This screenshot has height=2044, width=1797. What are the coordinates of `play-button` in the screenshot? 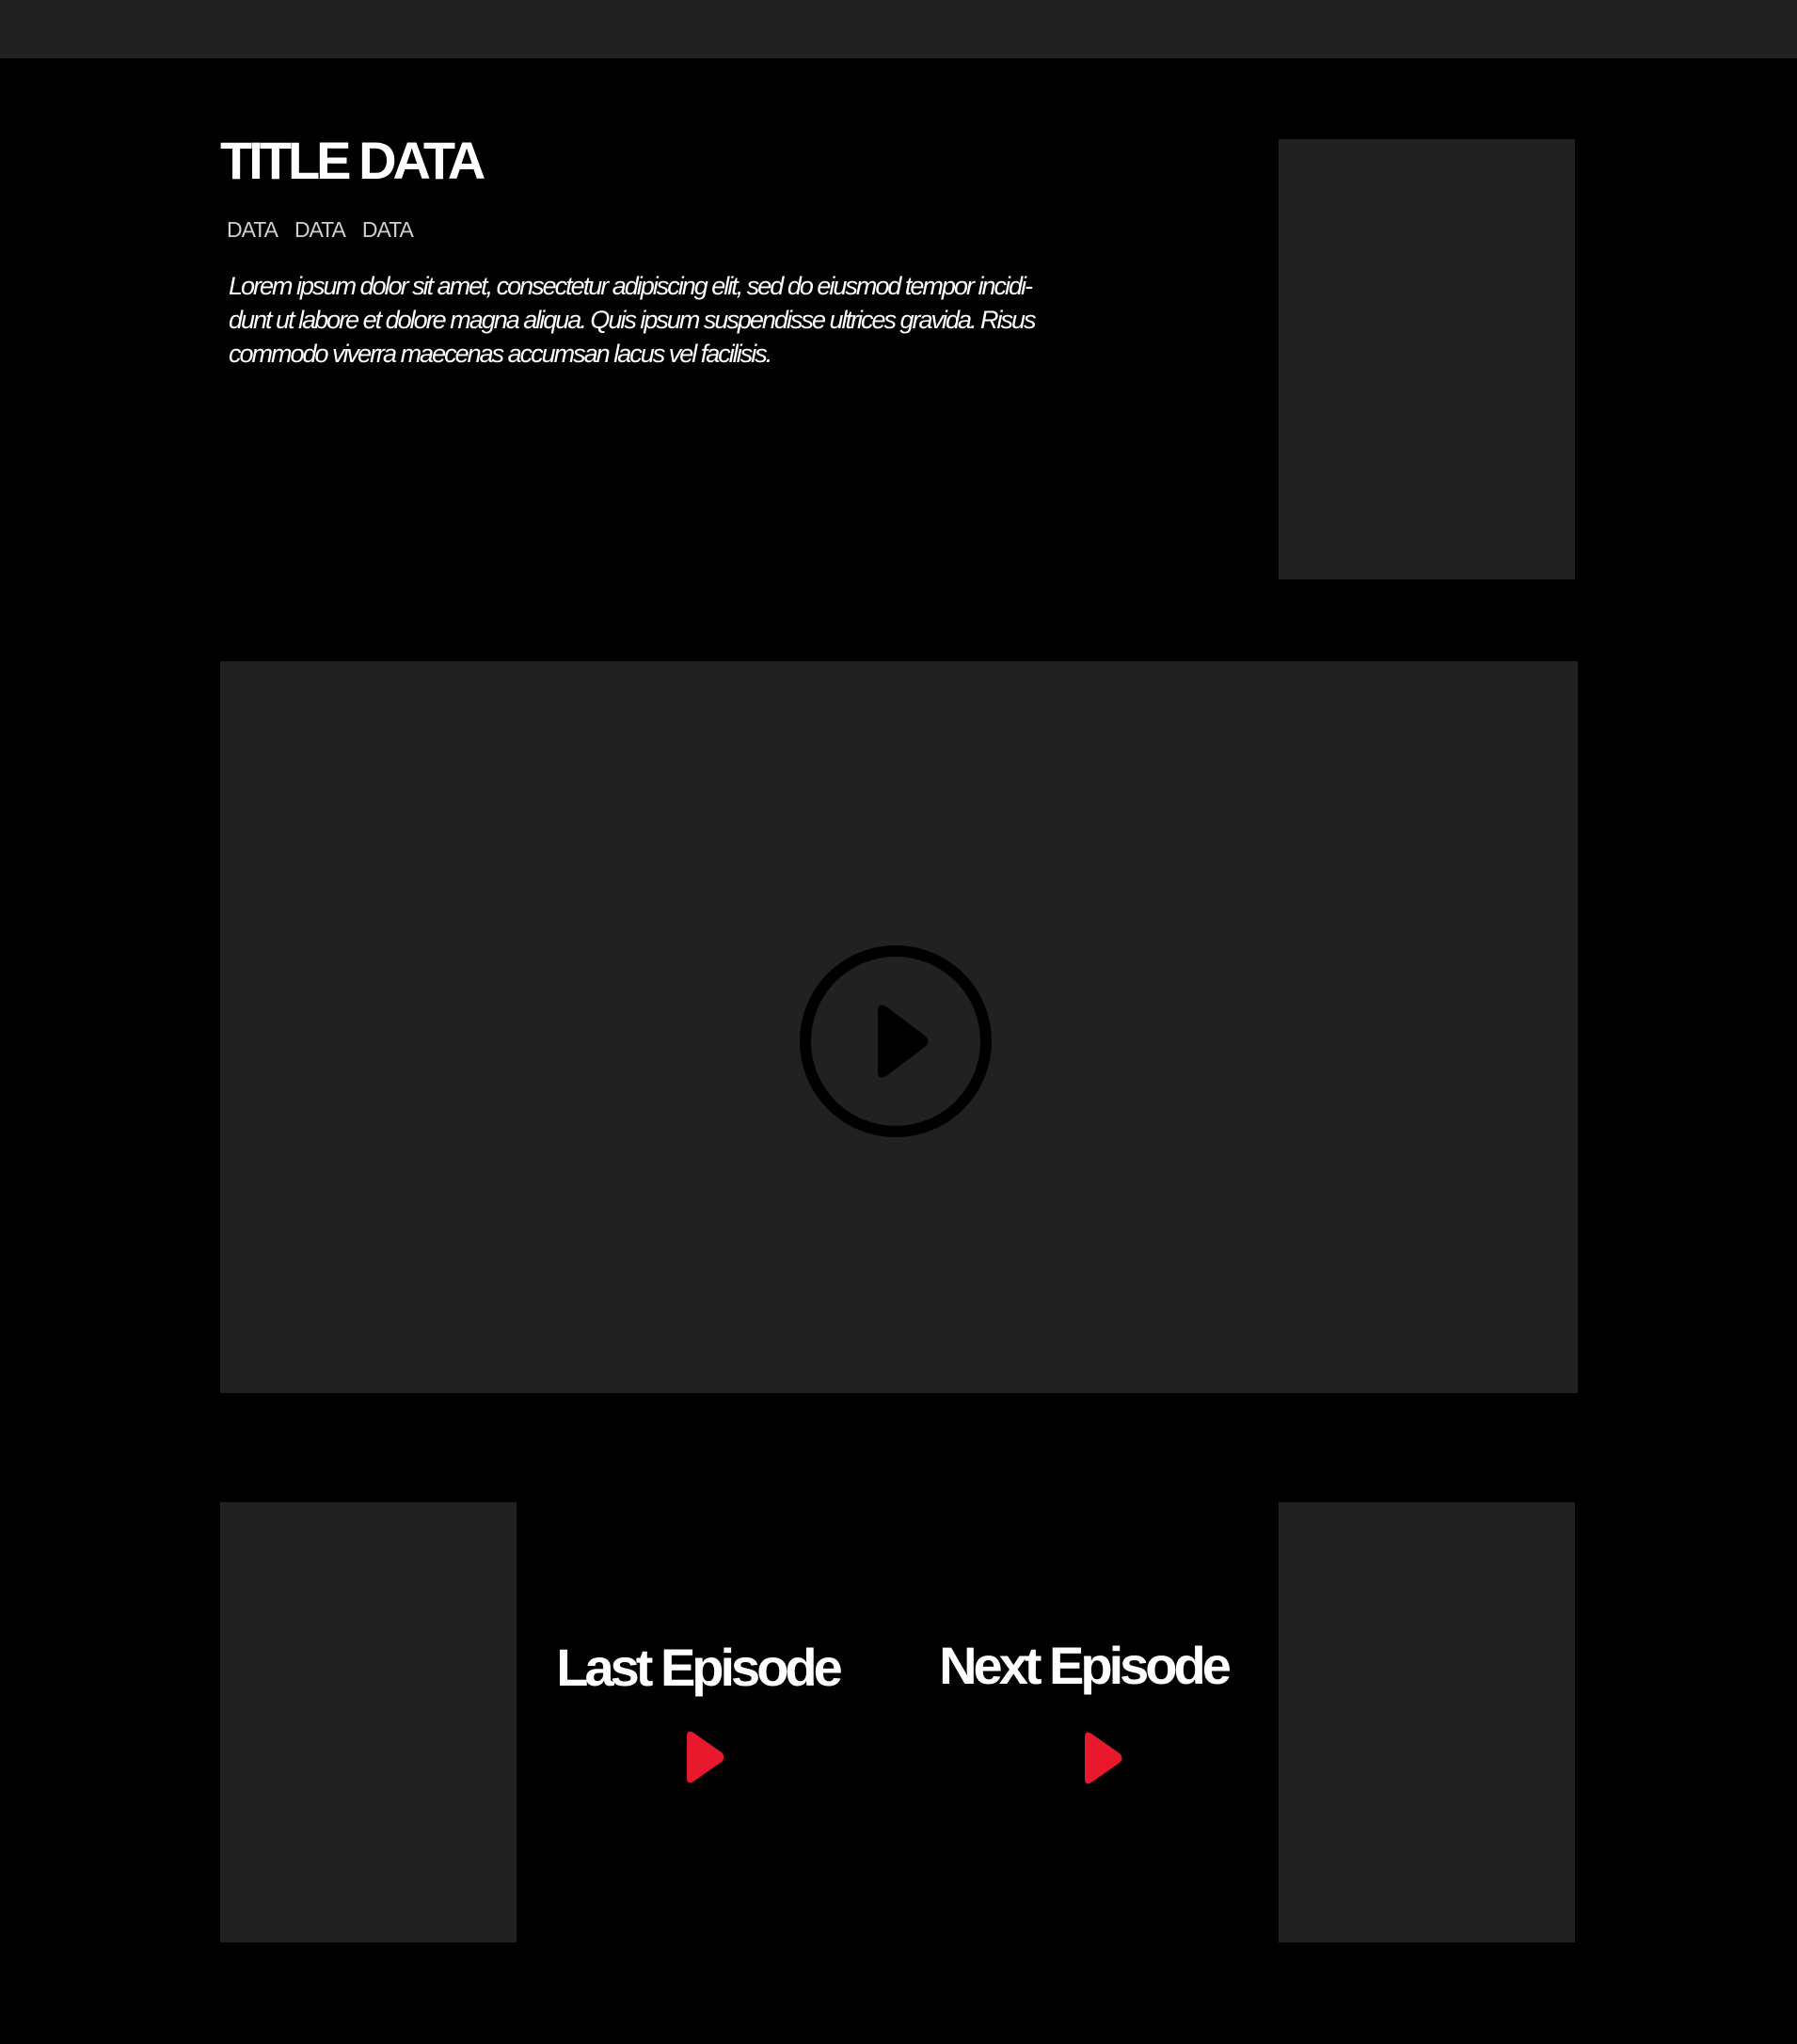 It's located at (895, 1041).